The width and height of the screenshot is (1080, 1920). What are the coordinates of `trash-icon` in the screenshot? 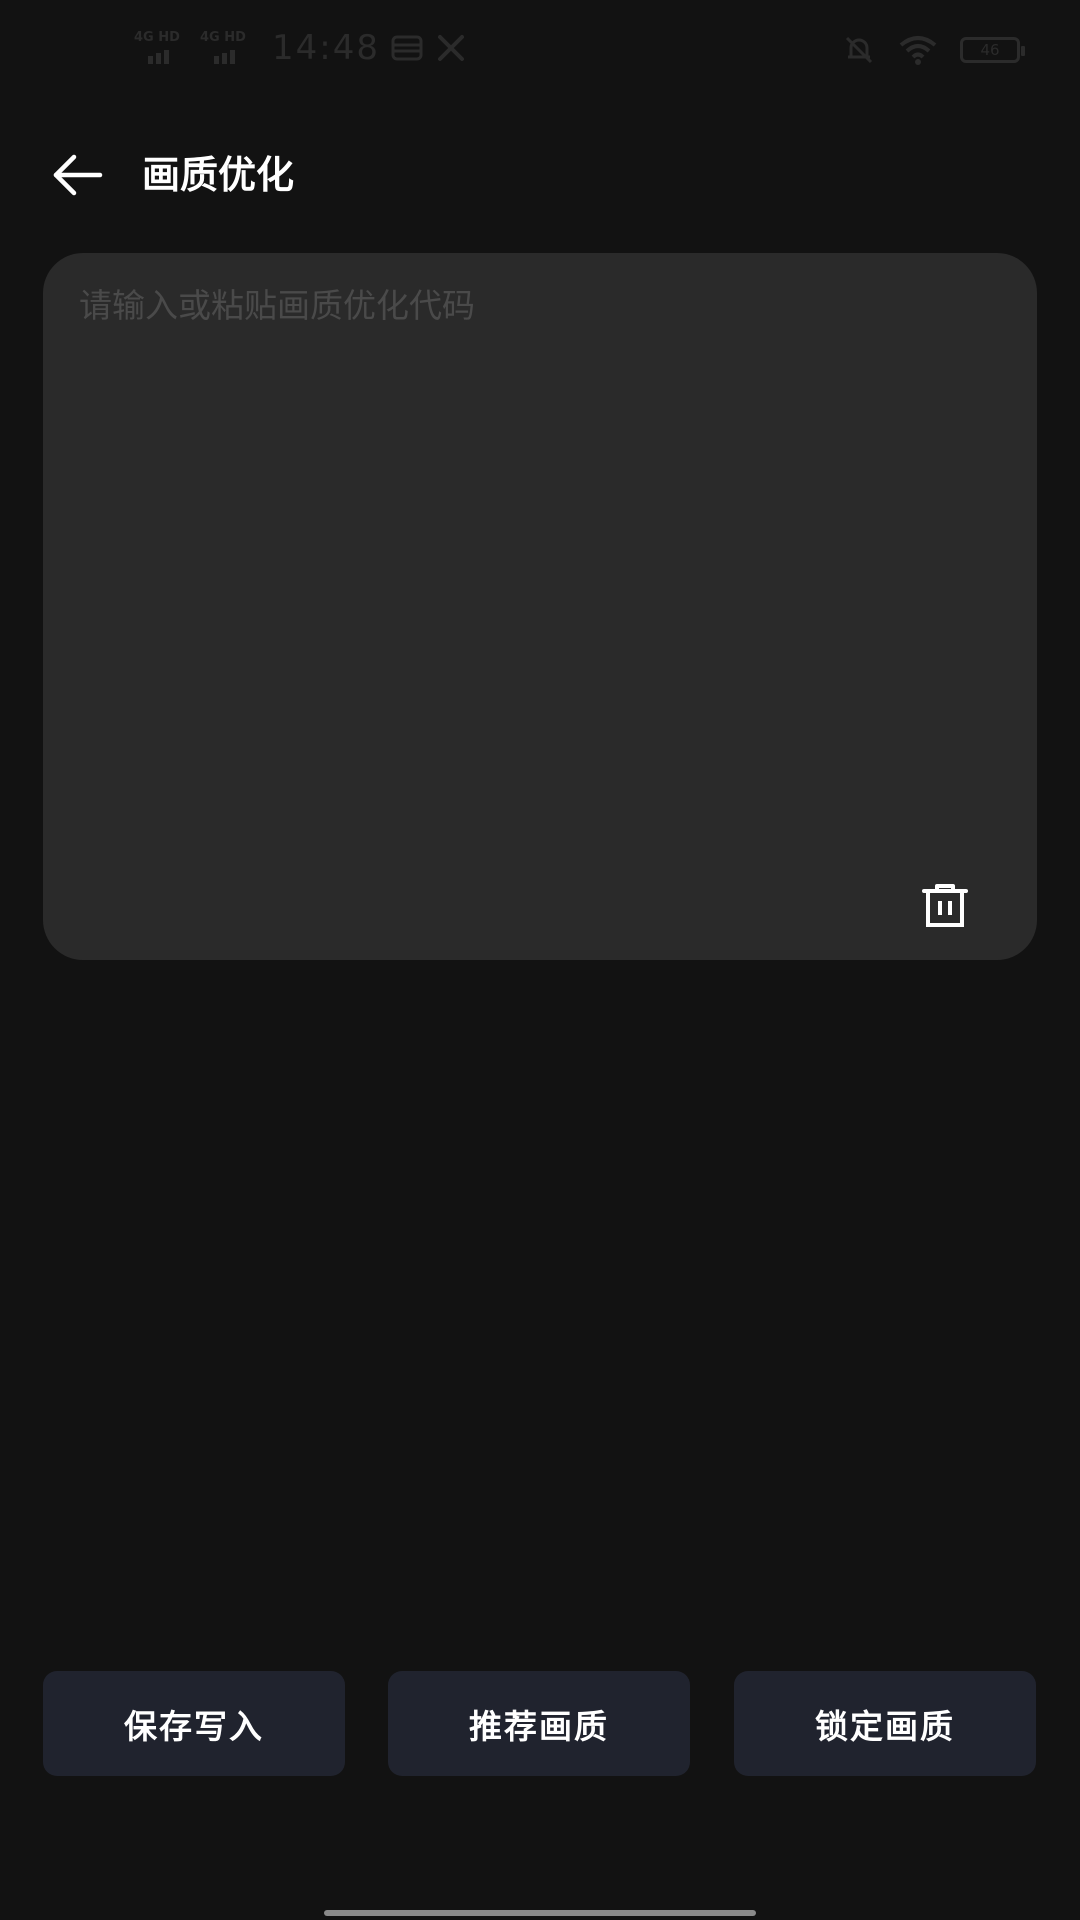 It's located at (945, 905).